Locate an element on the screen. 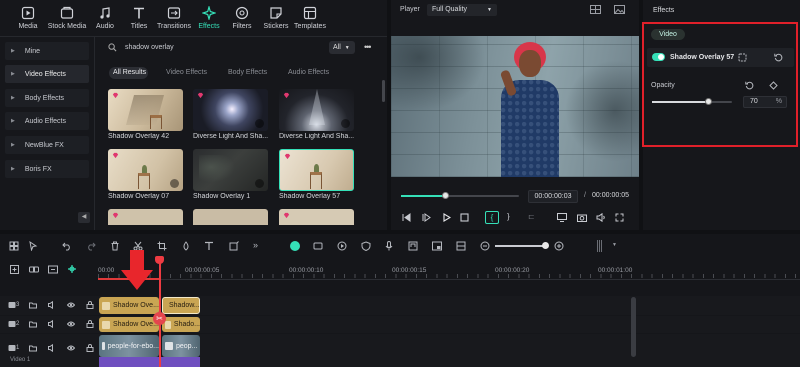 This screenshot has height=367, width=800. timeline-scrollbar is located at coordinates (633, 327).